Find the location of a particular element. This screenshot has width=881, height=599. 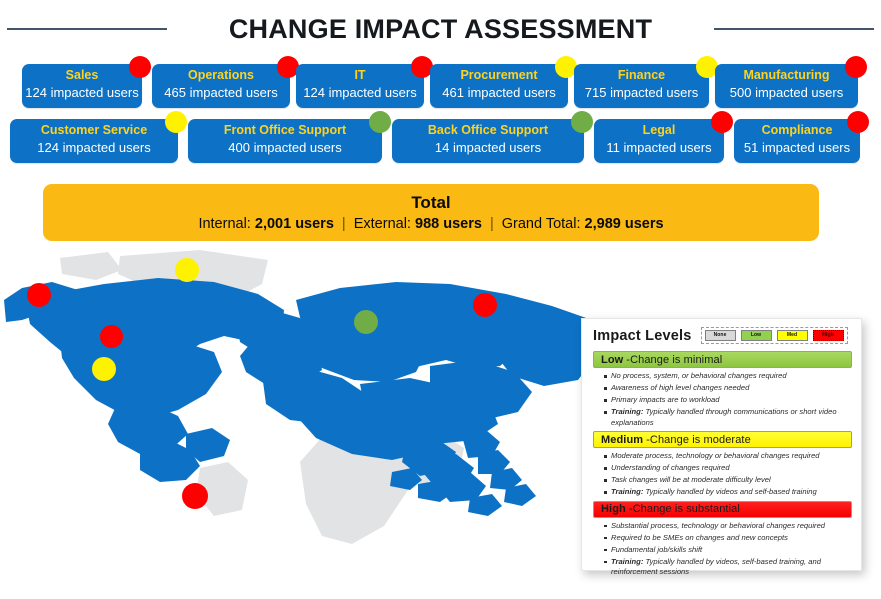

map-marker-eastern-russia is located at coordinates (485, 305).